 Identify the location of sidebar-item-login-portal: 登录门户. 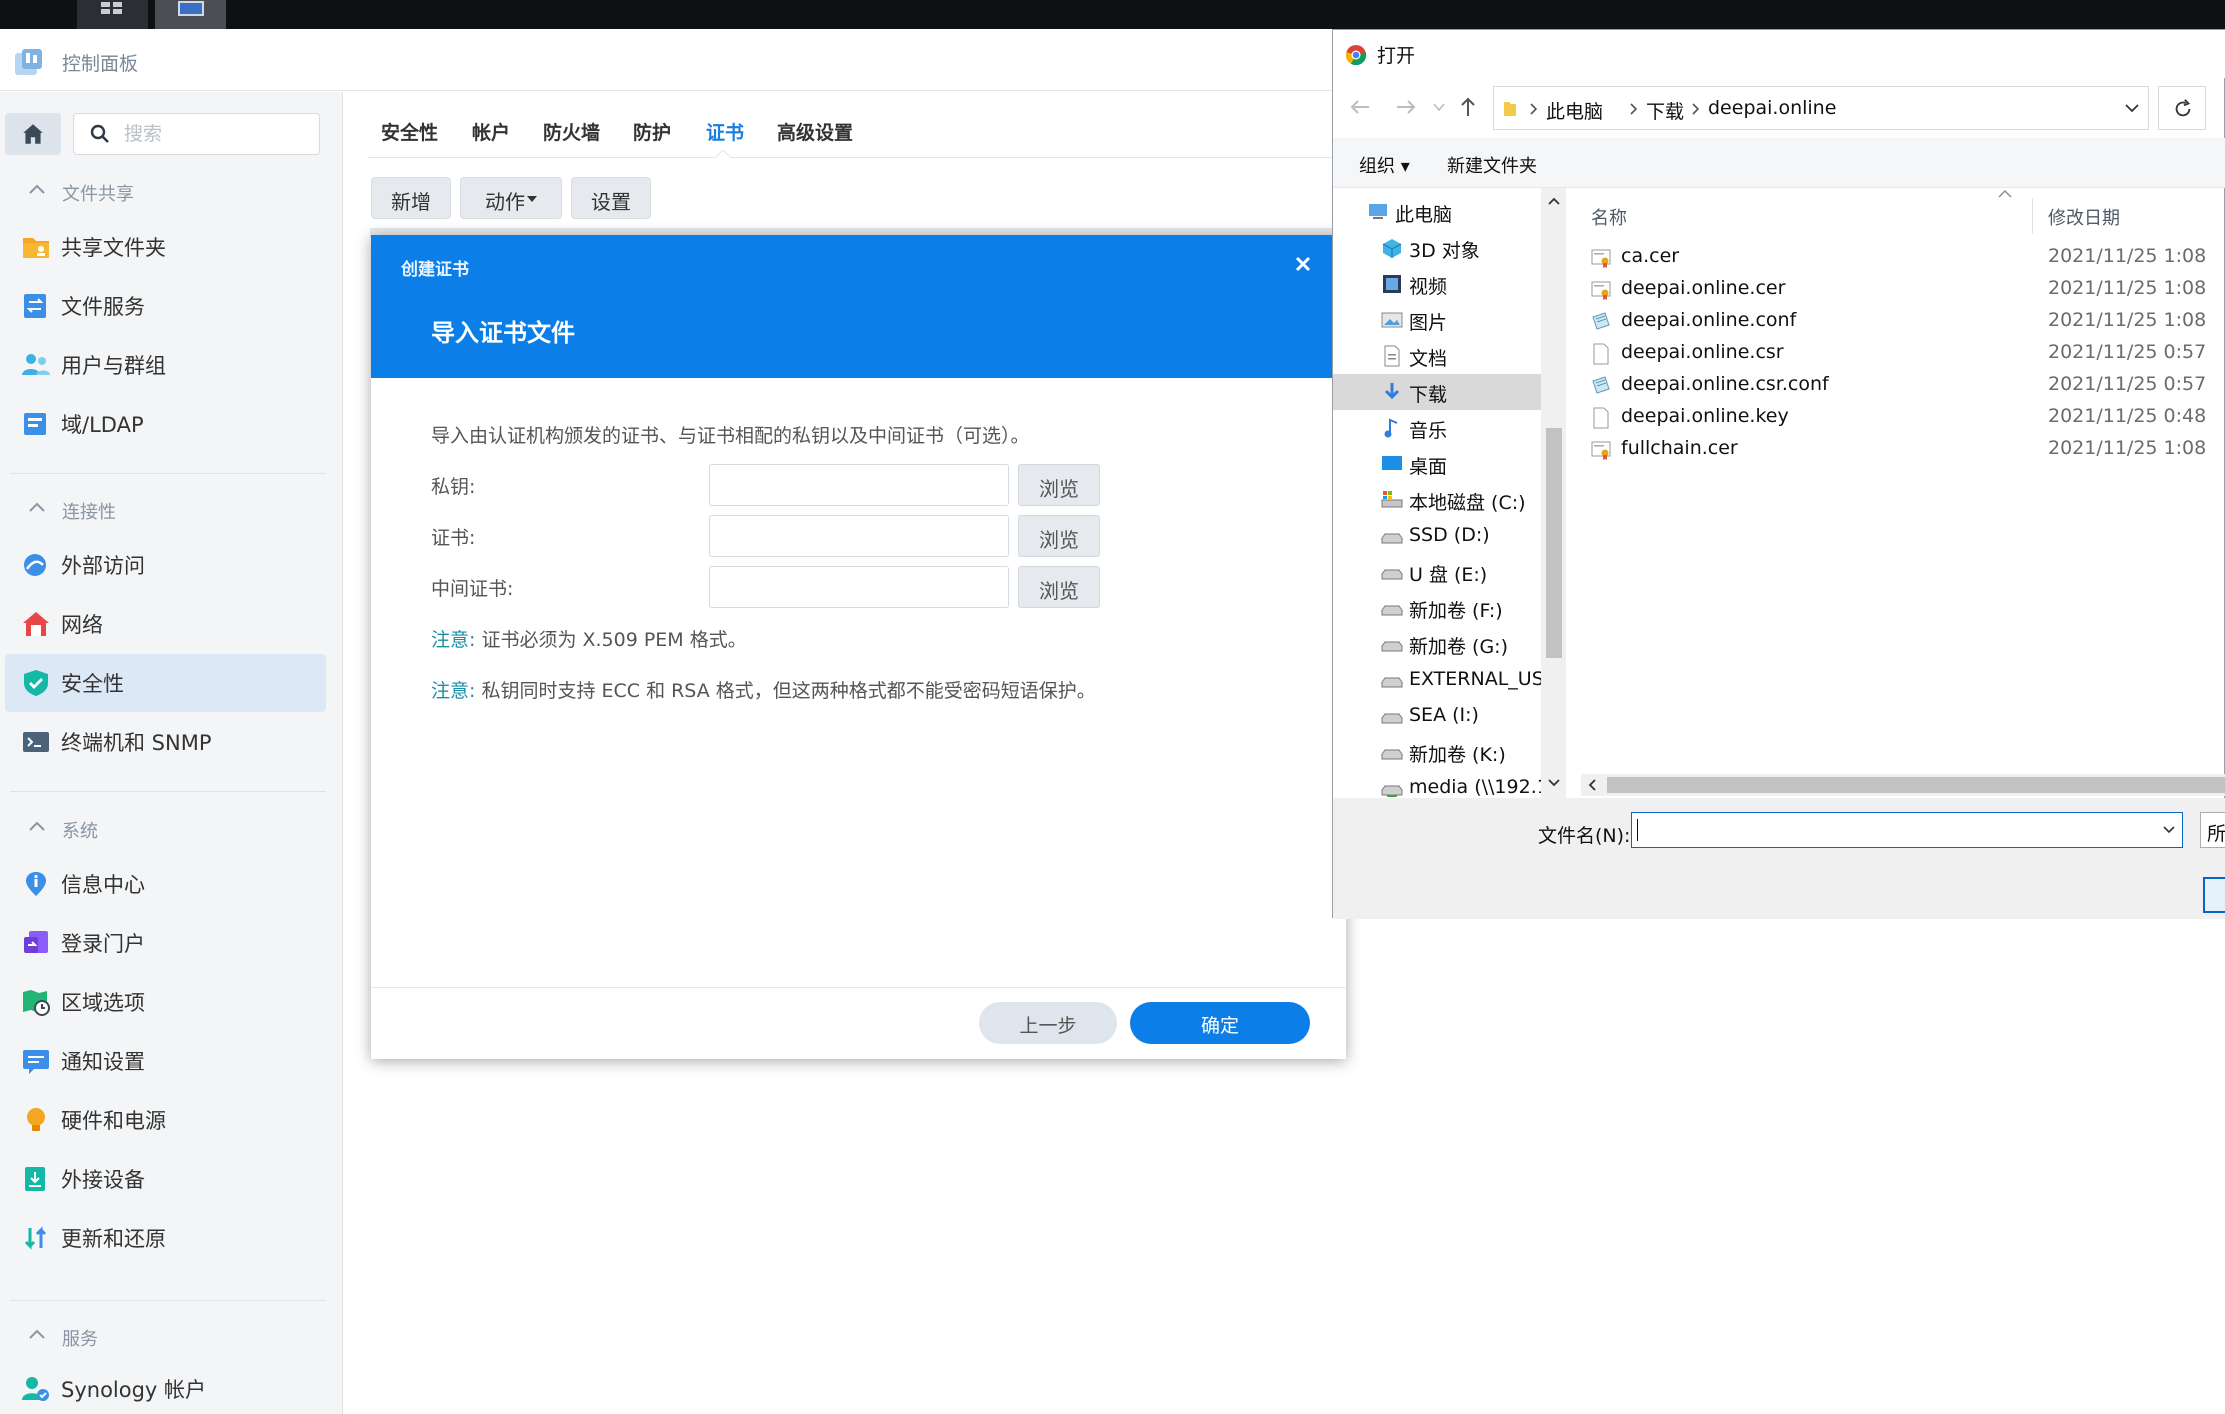
(165, 943).